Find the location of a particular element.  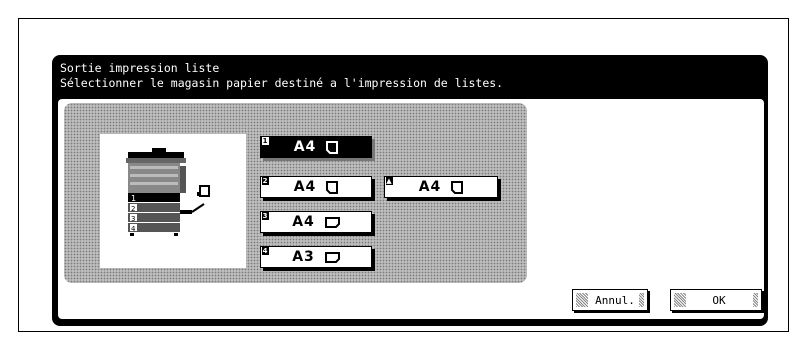

ok-button: OK is located at coordinates (716, 300).